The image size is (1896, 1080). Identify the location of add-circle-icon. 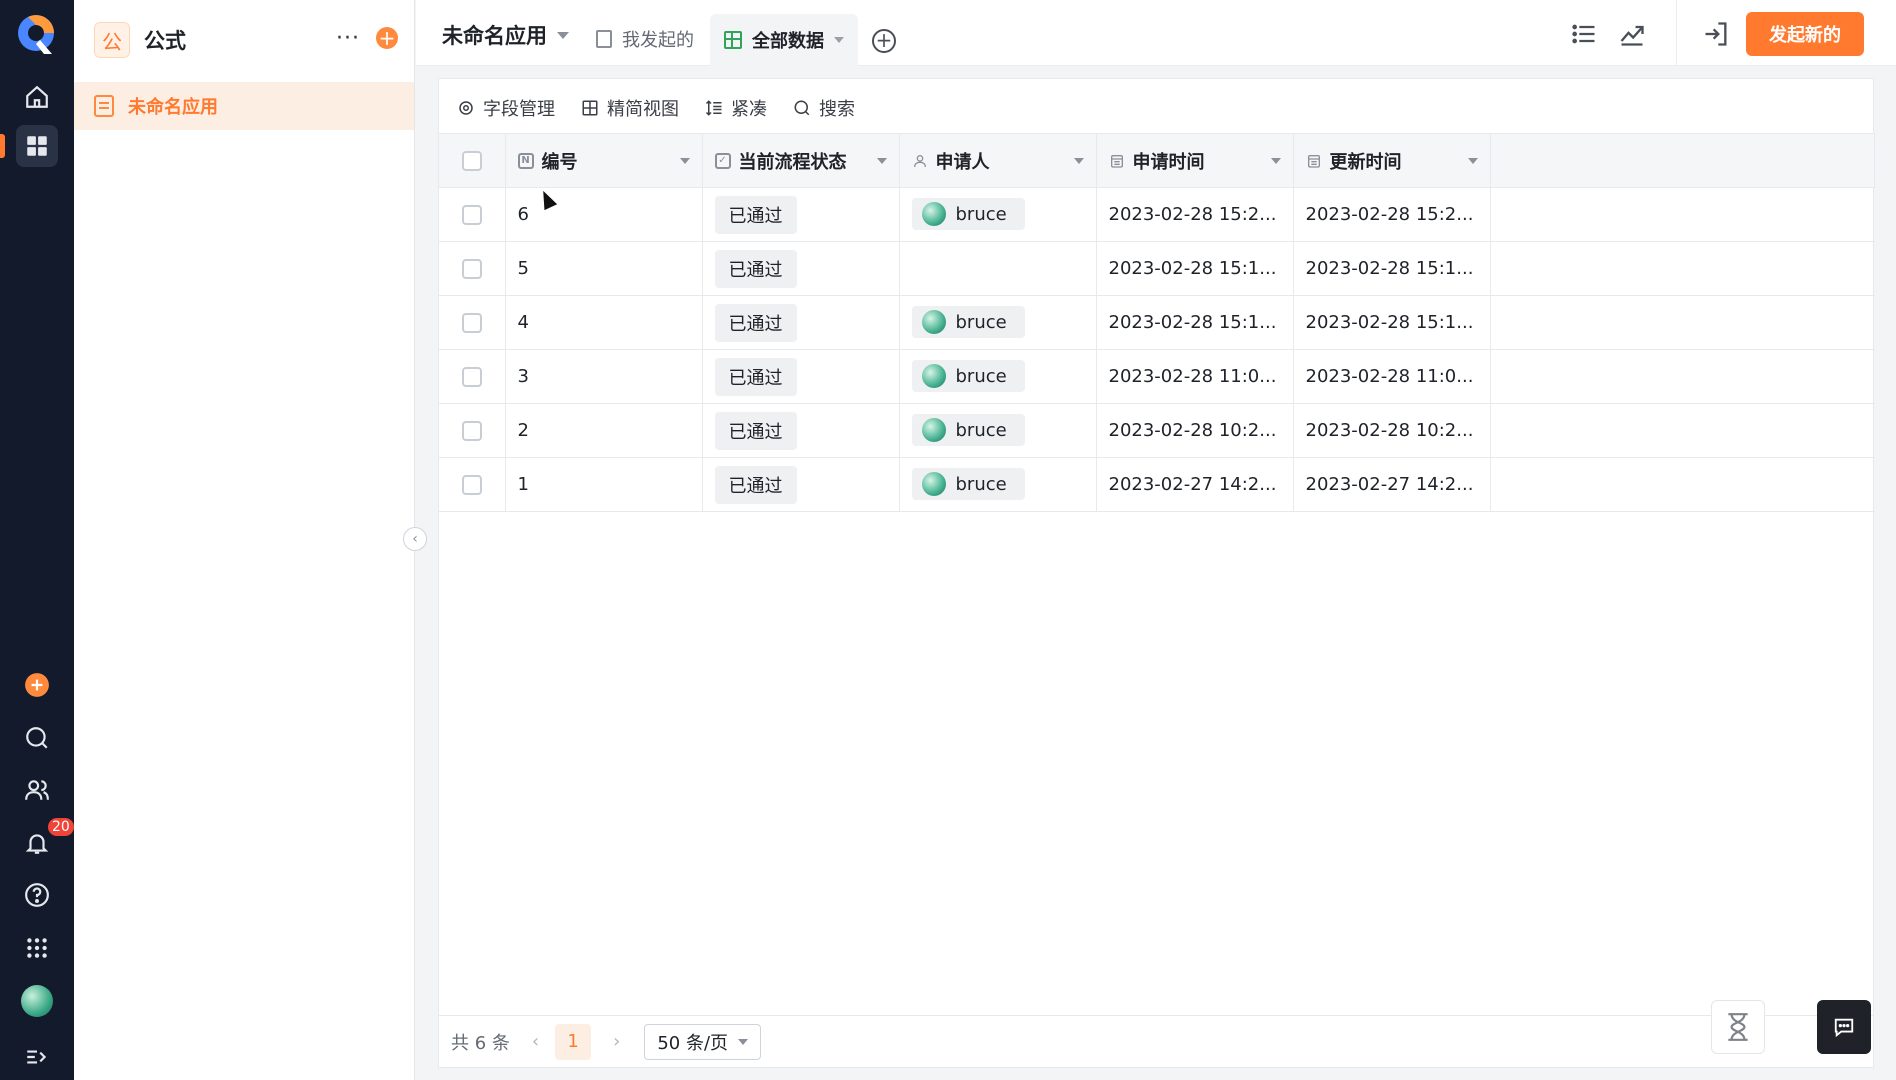
(37, 685).